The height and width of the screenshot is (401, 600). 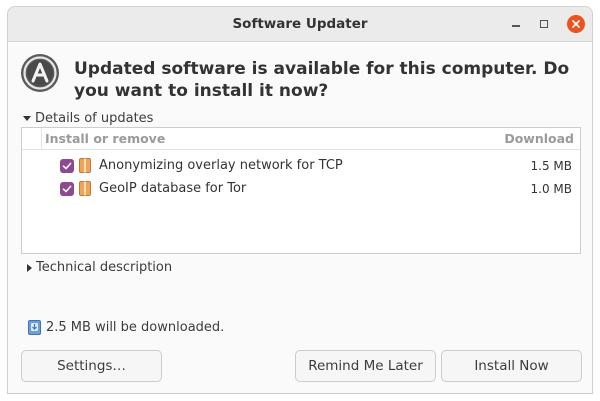 What do you see at coordinates (40, 73) in the screenshot?
I see `software-updater-icon` at bounding box center [40, 73].